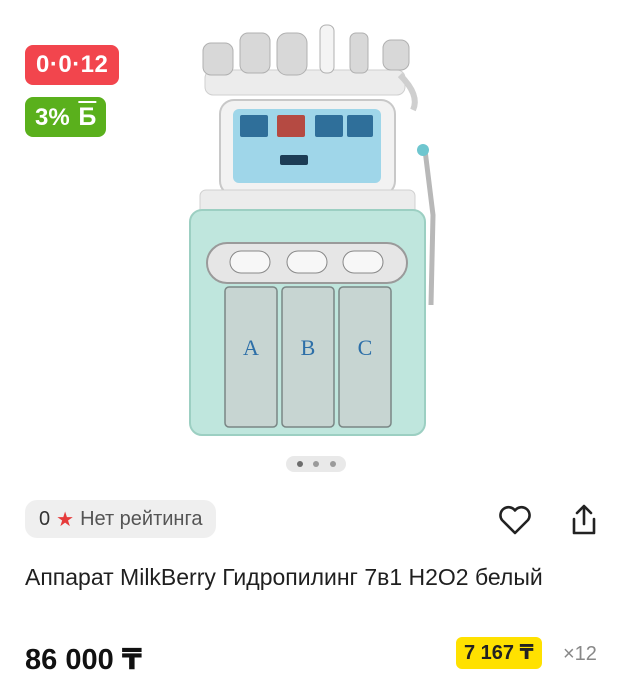 The height and width of the screenshot is (699, 631). Describe the element at coordinates (584, 520) in the screenshot. I see `share-icon` at that location.